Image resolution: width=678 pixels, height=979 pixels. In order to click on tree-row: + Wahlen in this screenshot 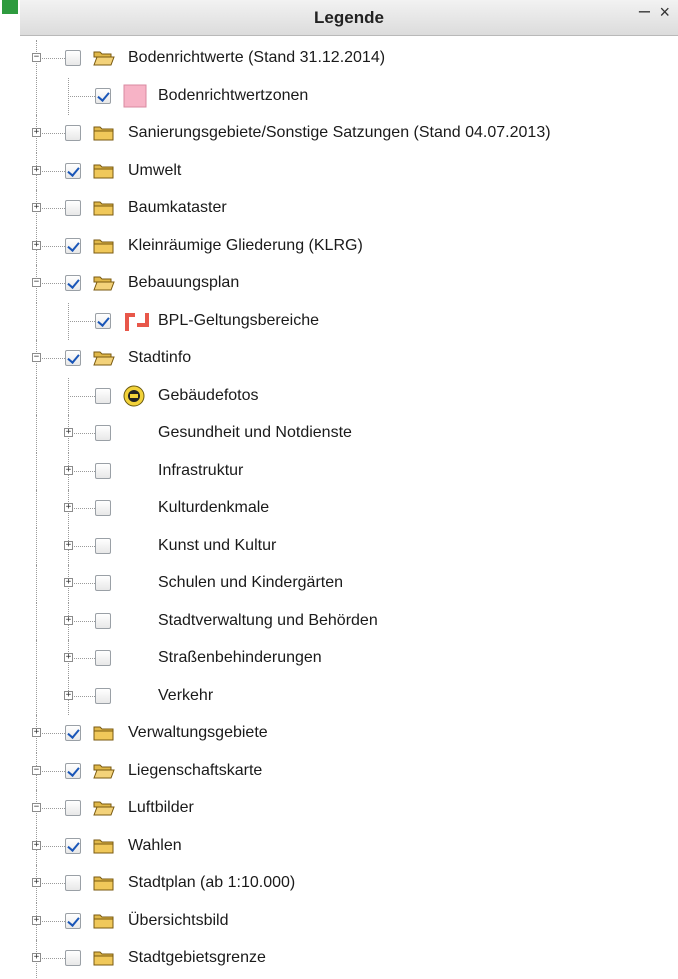, I will do `click(349, 846)`.